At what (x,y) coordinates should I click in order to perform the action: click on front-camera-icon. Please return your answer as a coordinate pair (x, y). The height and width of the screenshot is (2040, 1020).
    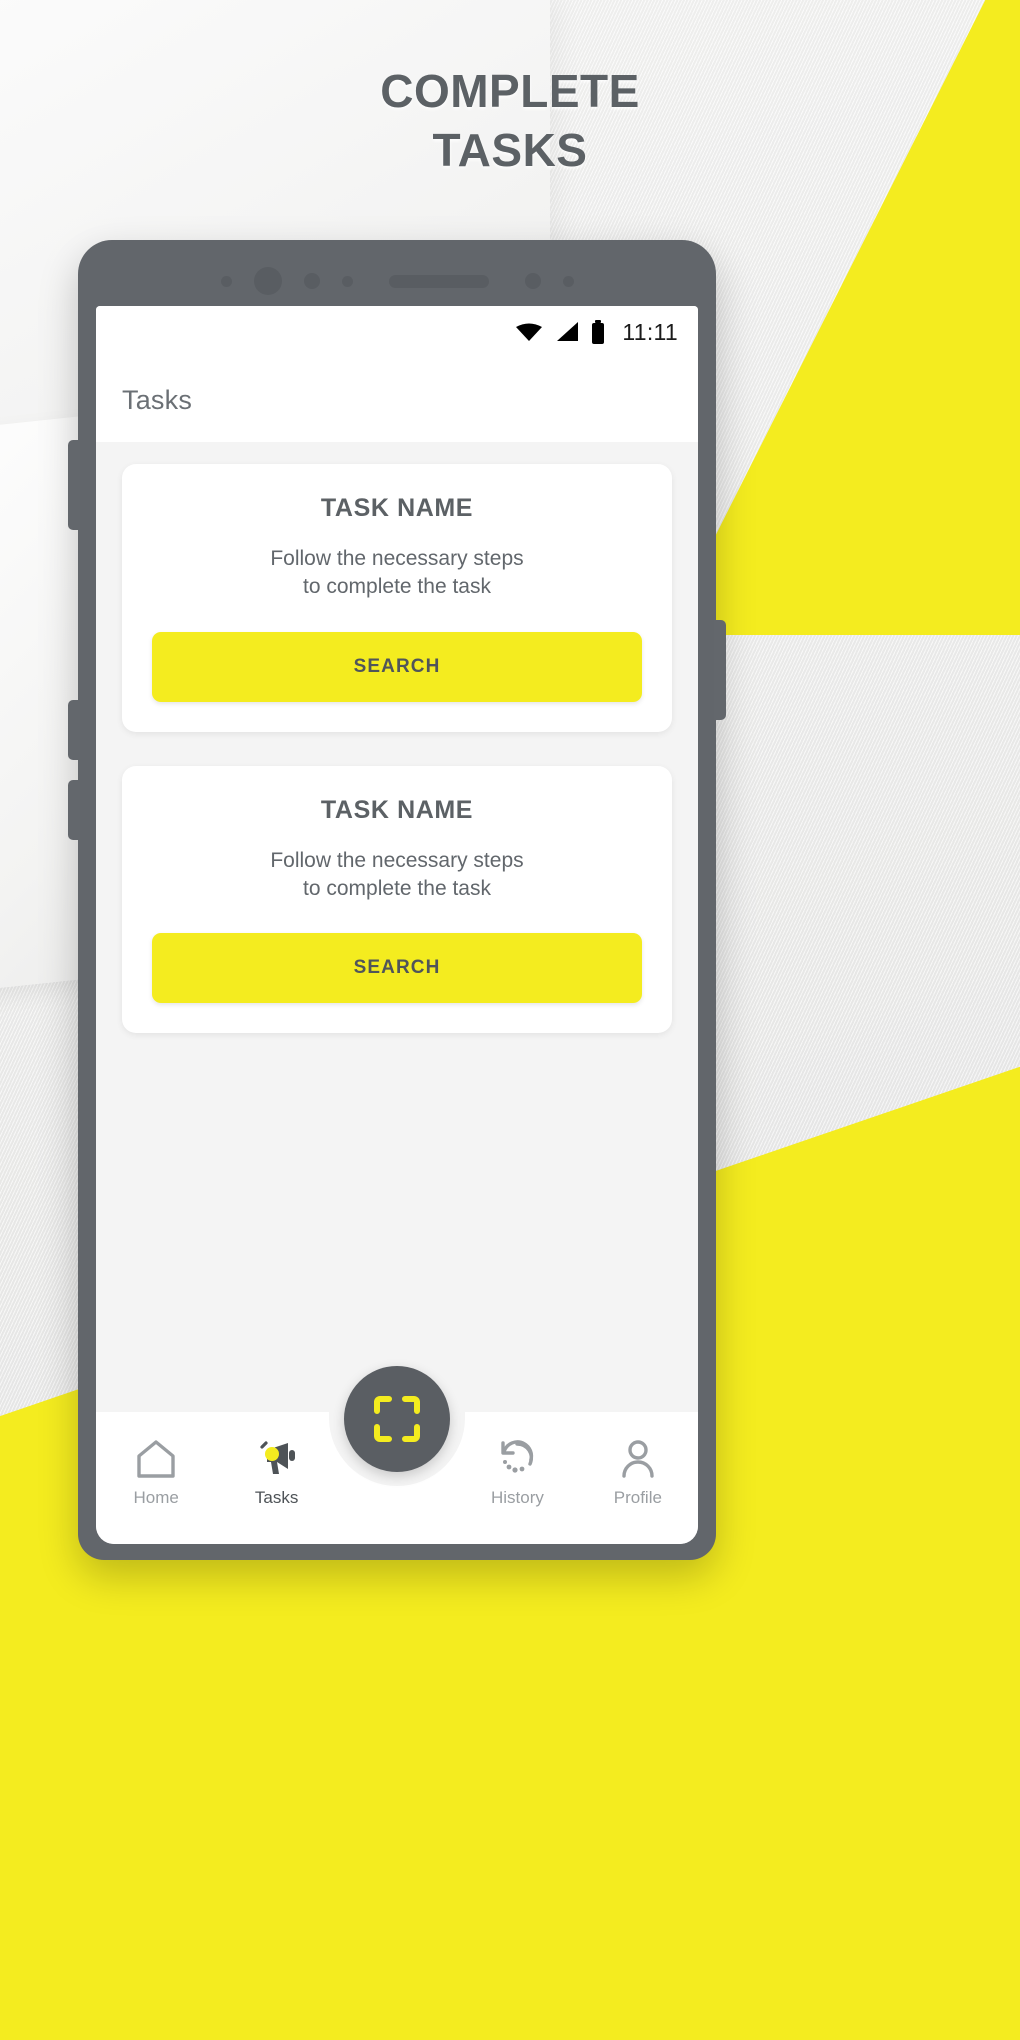
    Looking at the image, I should click on (267, 281).